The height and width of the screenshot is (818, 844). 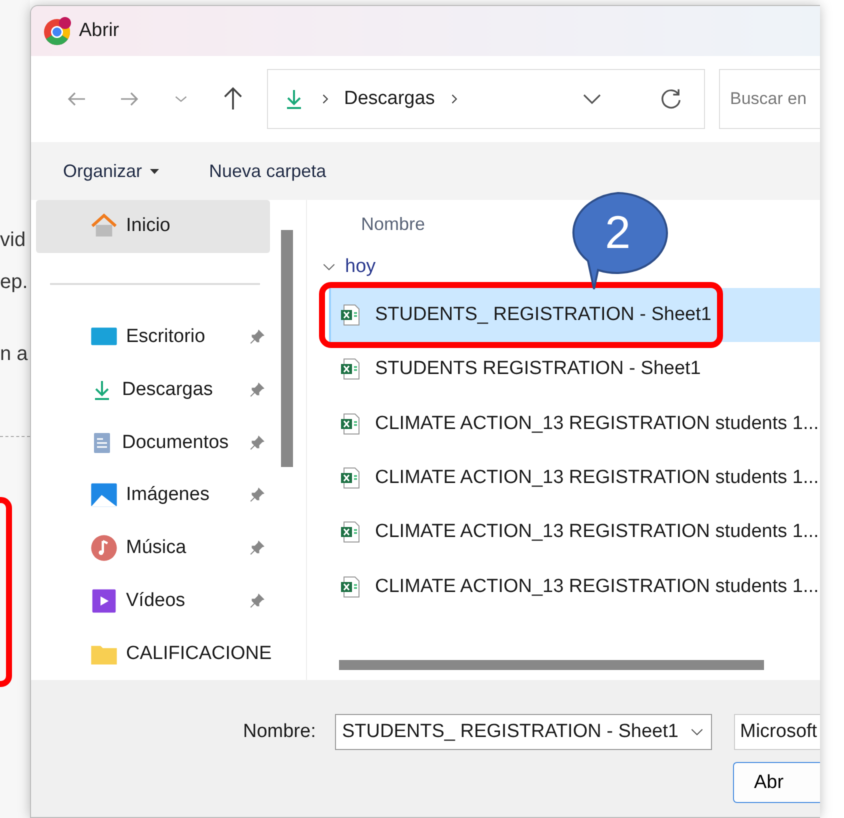 What do you see at coordinates (486, 99) in the screenshot?
I see `address-bar: Descargas` at bounding box center [486, 99].